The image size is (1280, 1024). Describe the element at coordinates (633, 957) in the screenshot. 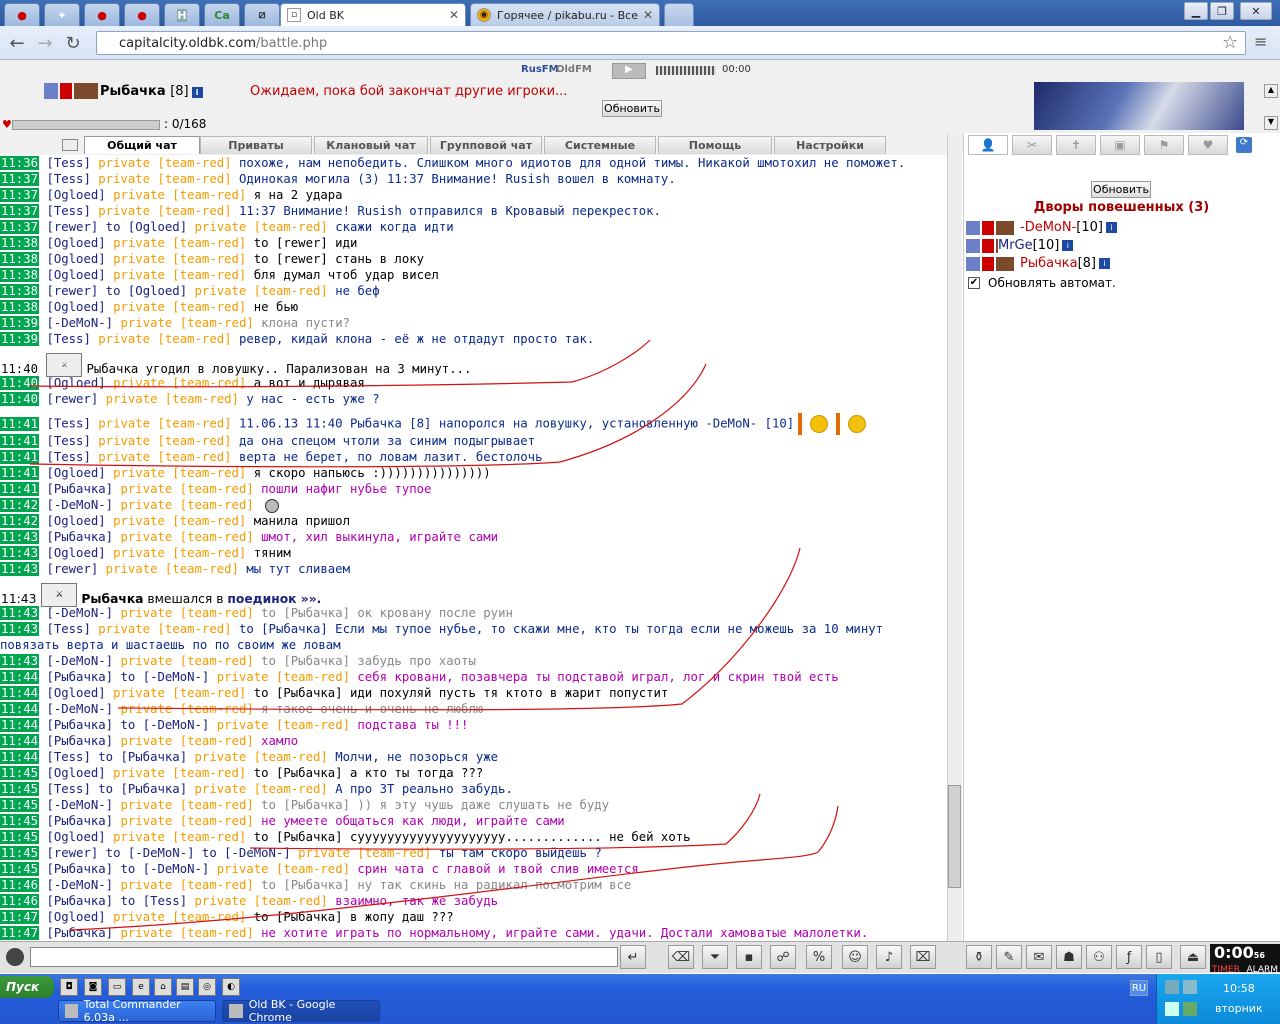

I see `send-icon: ↵` at that location.